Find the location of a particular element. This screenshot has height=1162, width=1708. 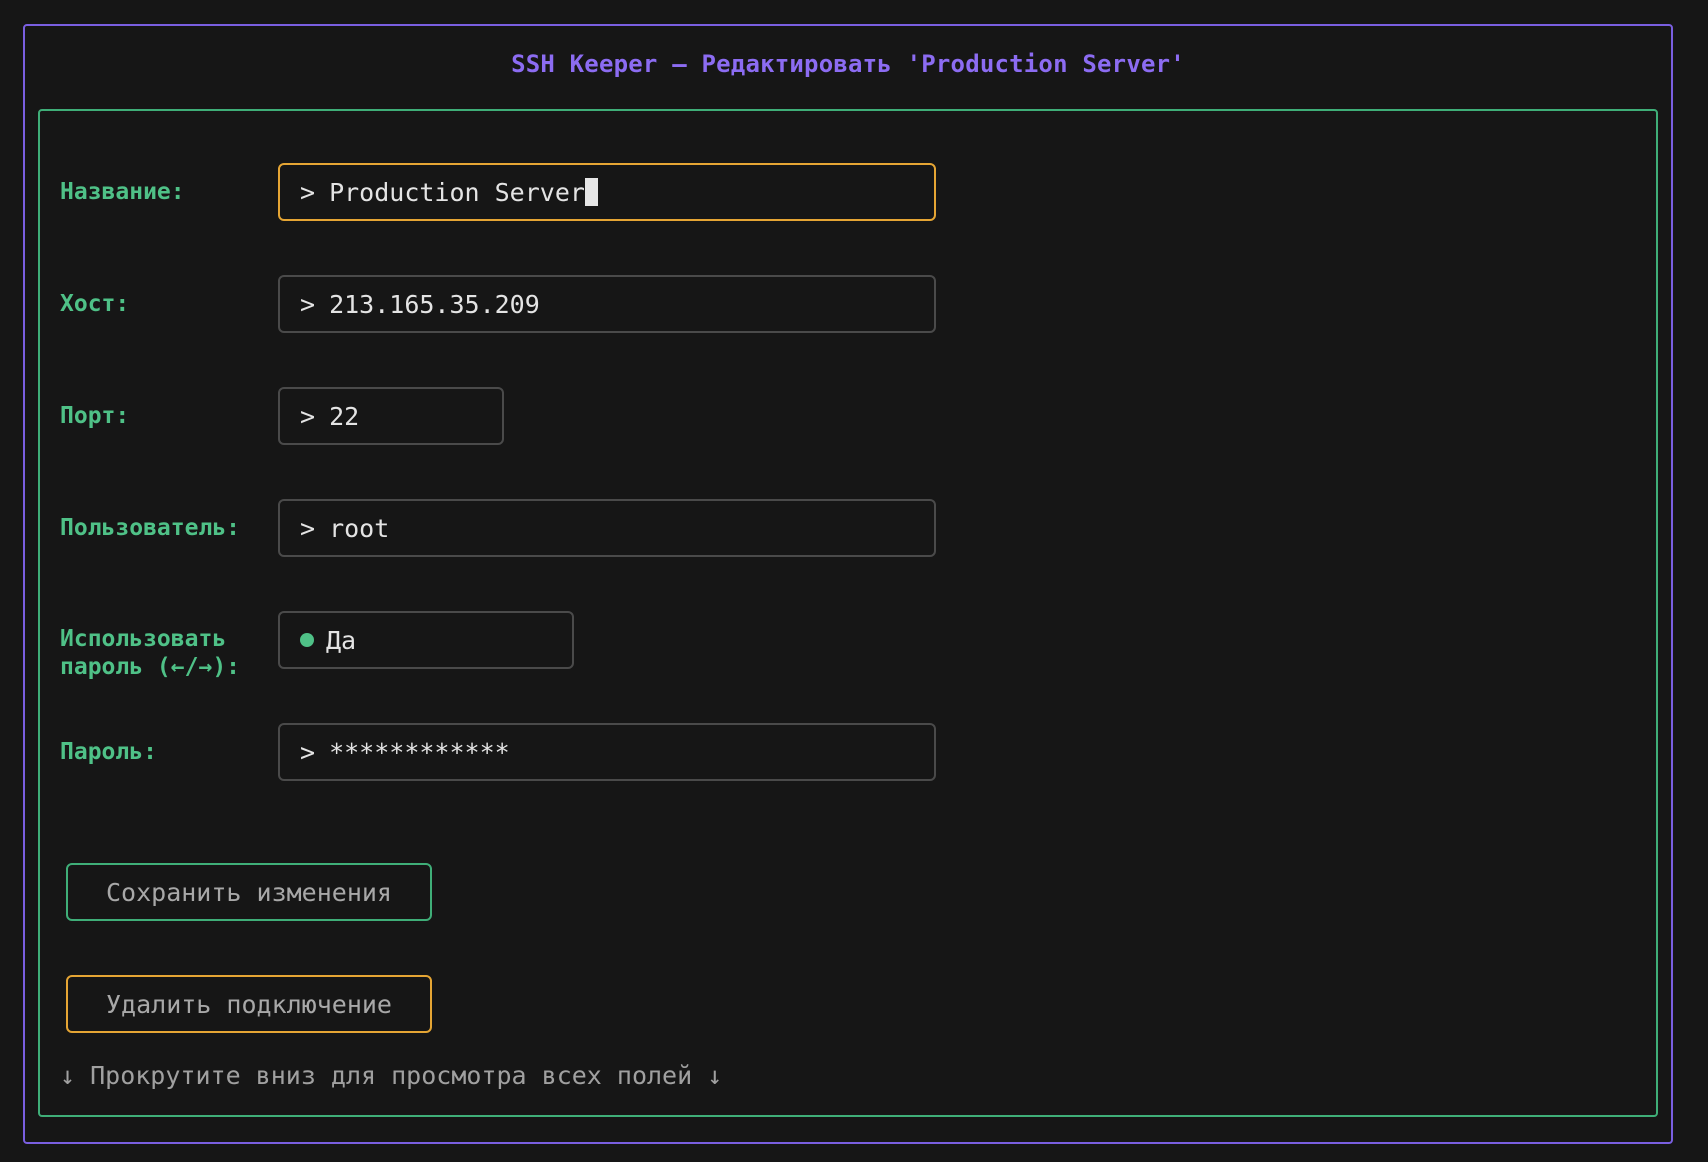

delete-button: Удалить подключение is located at coordinates (249, 1004).